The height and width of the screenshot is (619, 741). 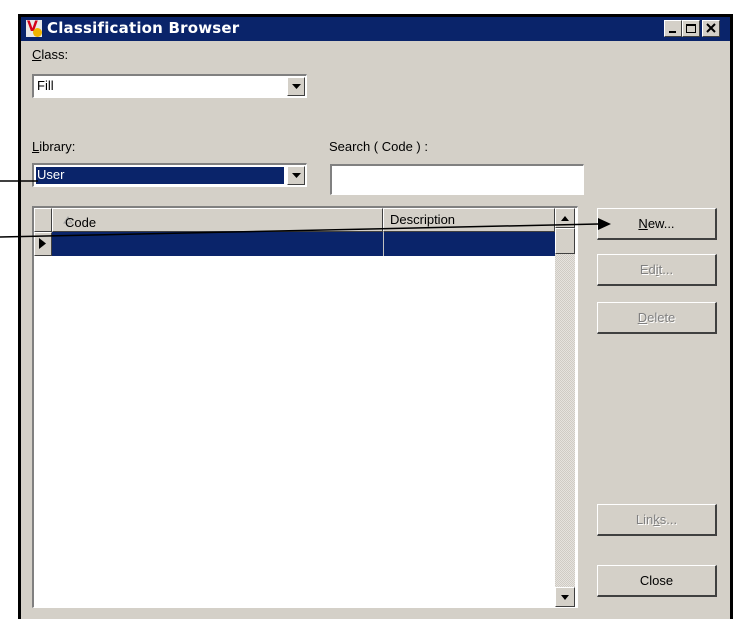 What do you see at coordinates (604, 224) in the screenshot?
I see `annotation-arrowhead` at bounding box center [604, 224].